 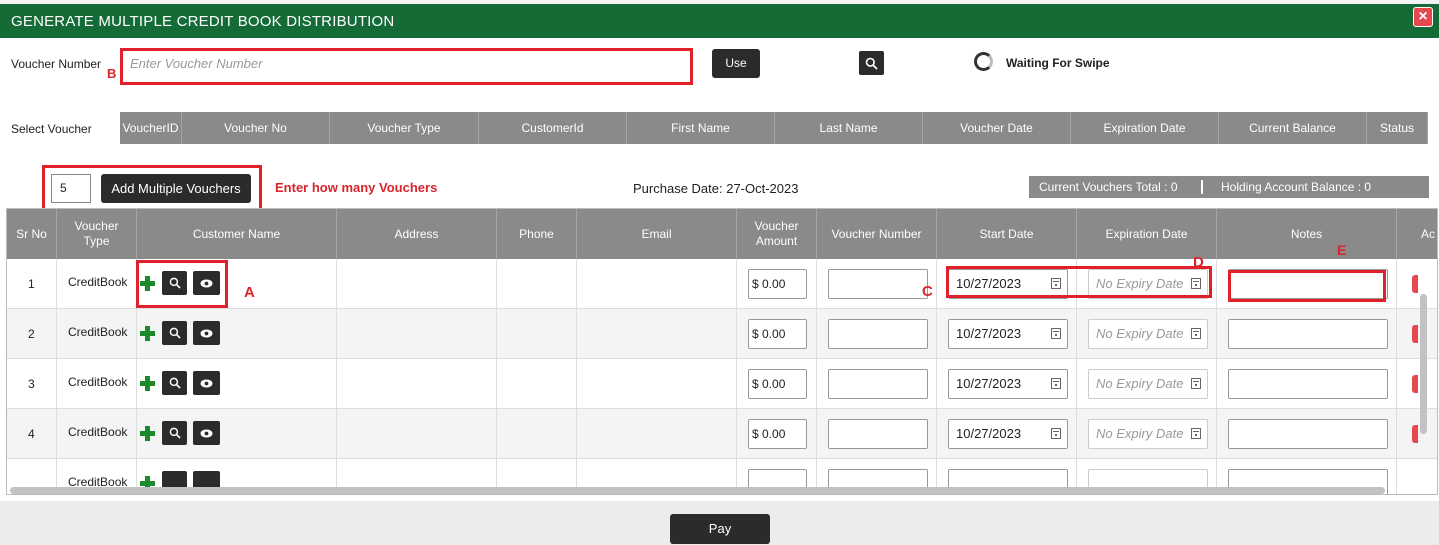 I want to click on col-address: Address, so click(x=417, y=234).